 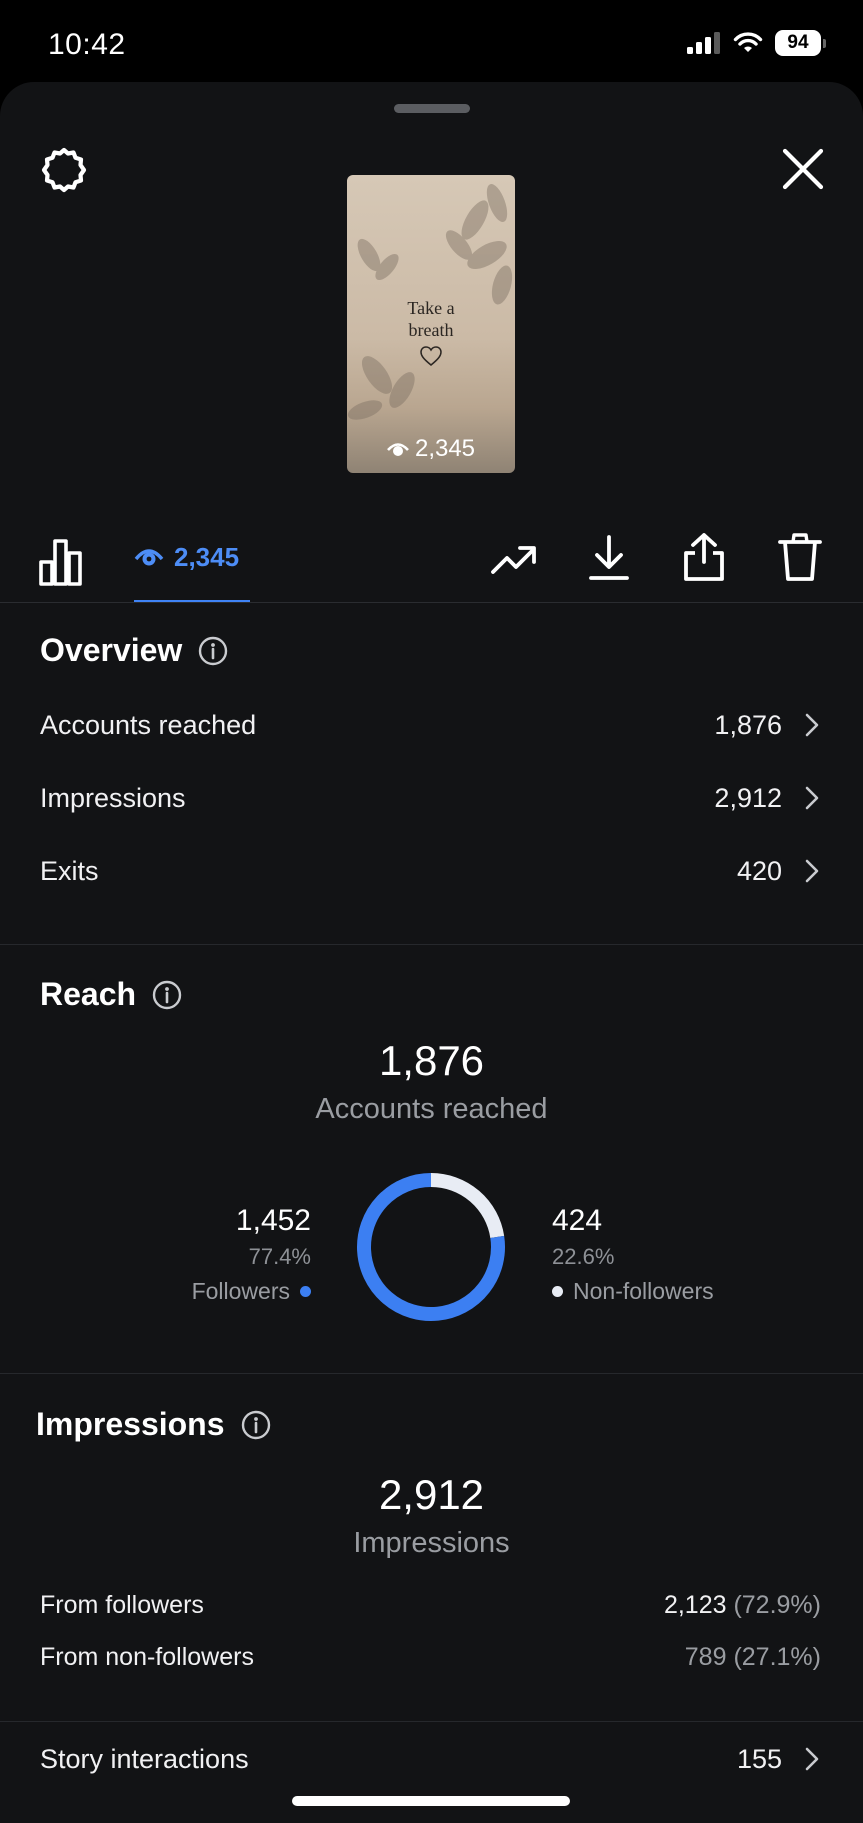 I want to click on followers-legend: 1,452 77.4% Followers, so click(x=251, y=1254).